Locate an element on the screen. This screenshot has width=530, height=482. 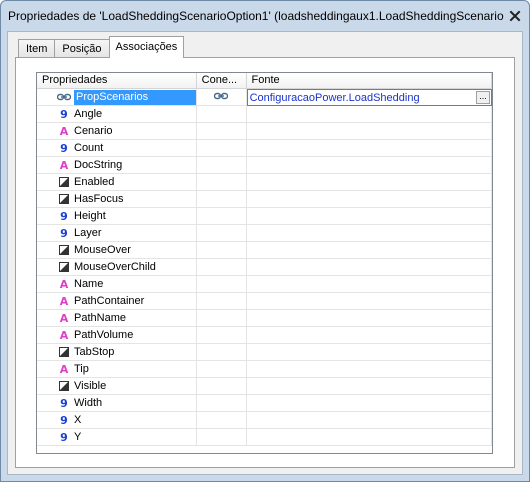
tab-associacoes: Associações is located at coordinates (146, 47).